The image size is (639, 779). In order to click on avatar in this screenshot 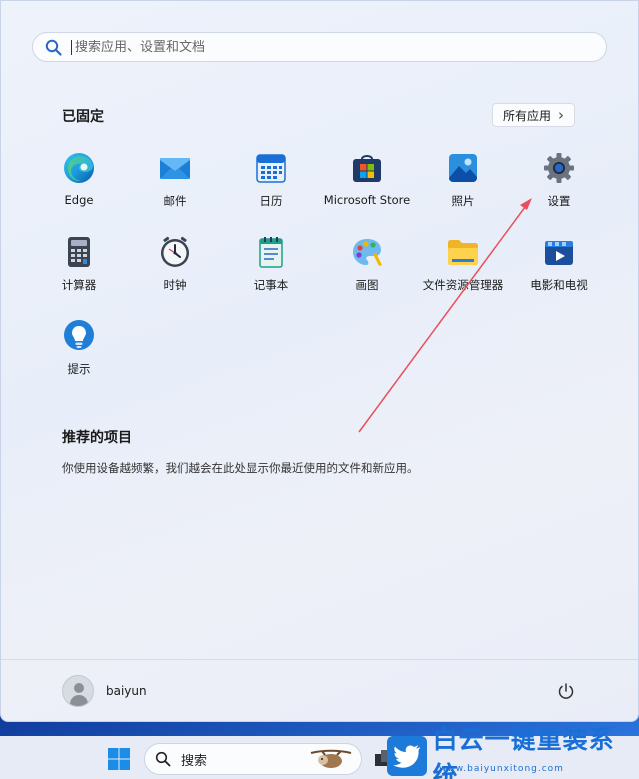, I will do `click(78, 691)`.